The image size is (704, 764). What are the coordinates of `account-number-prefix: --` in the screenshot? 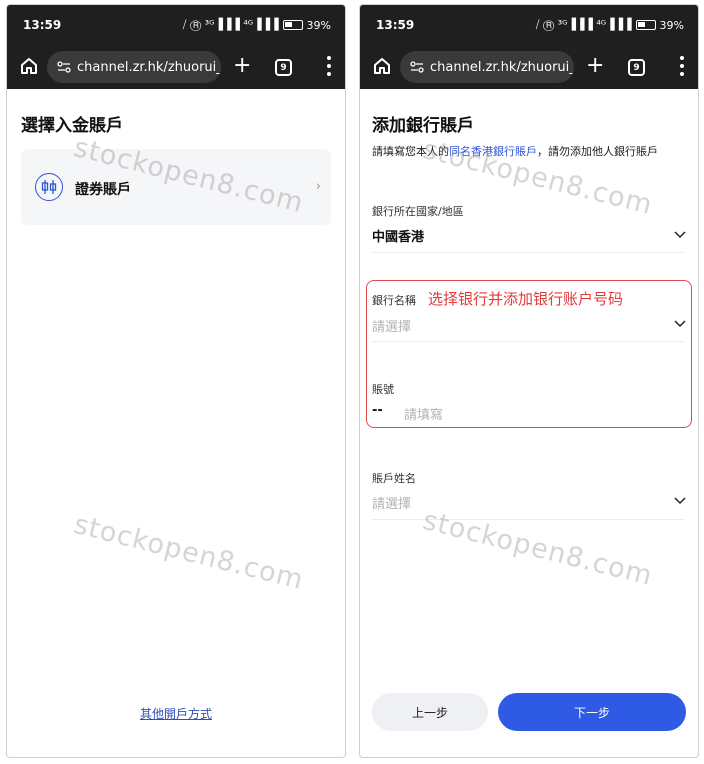 It's located at (377, 410).